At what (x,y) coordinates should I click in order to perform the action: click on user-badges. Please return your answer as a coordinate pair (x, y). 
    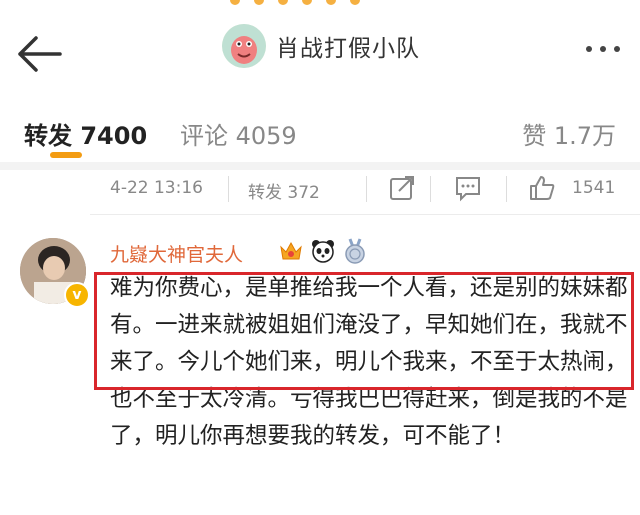
    Looking at the image, I should click on (323, 251).